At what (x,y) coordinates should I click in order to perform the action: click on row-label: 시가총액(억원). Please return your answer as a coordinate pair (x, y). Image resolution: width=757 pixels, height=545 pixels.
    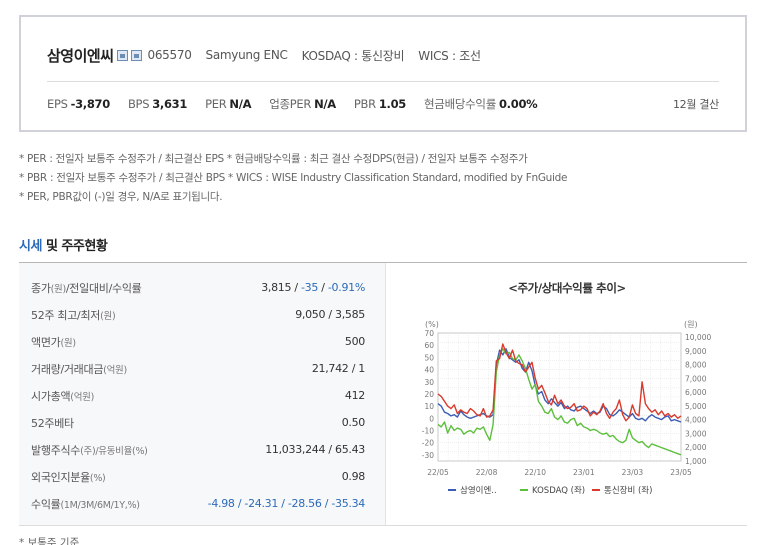
    Looking at the image, I should click on (62, 396).